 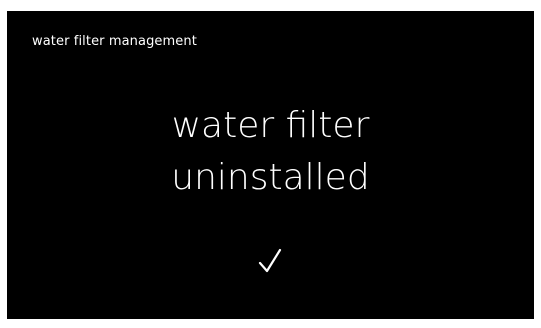 I want to click on status-message-line-2: uninstalled, so click(x=270, y=177).